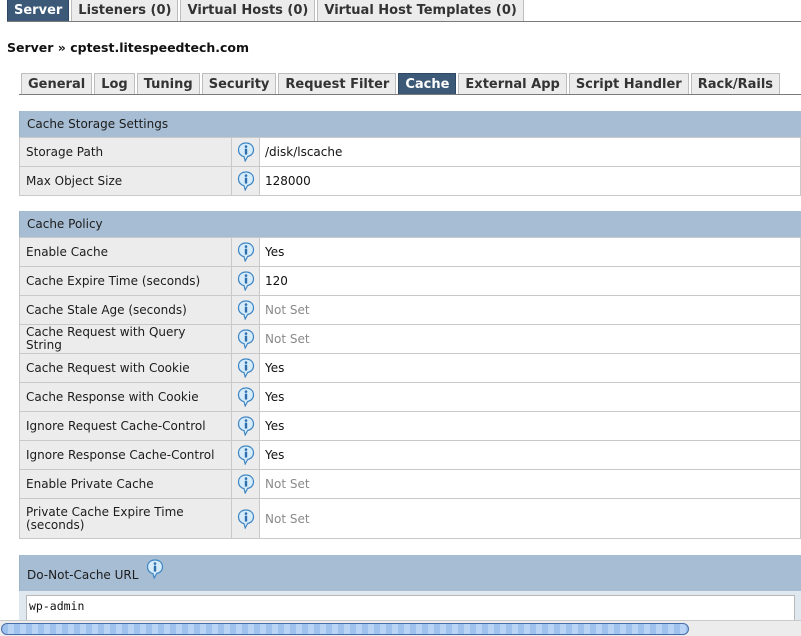  I want to click on tab-log: Log, so click(114, 84).